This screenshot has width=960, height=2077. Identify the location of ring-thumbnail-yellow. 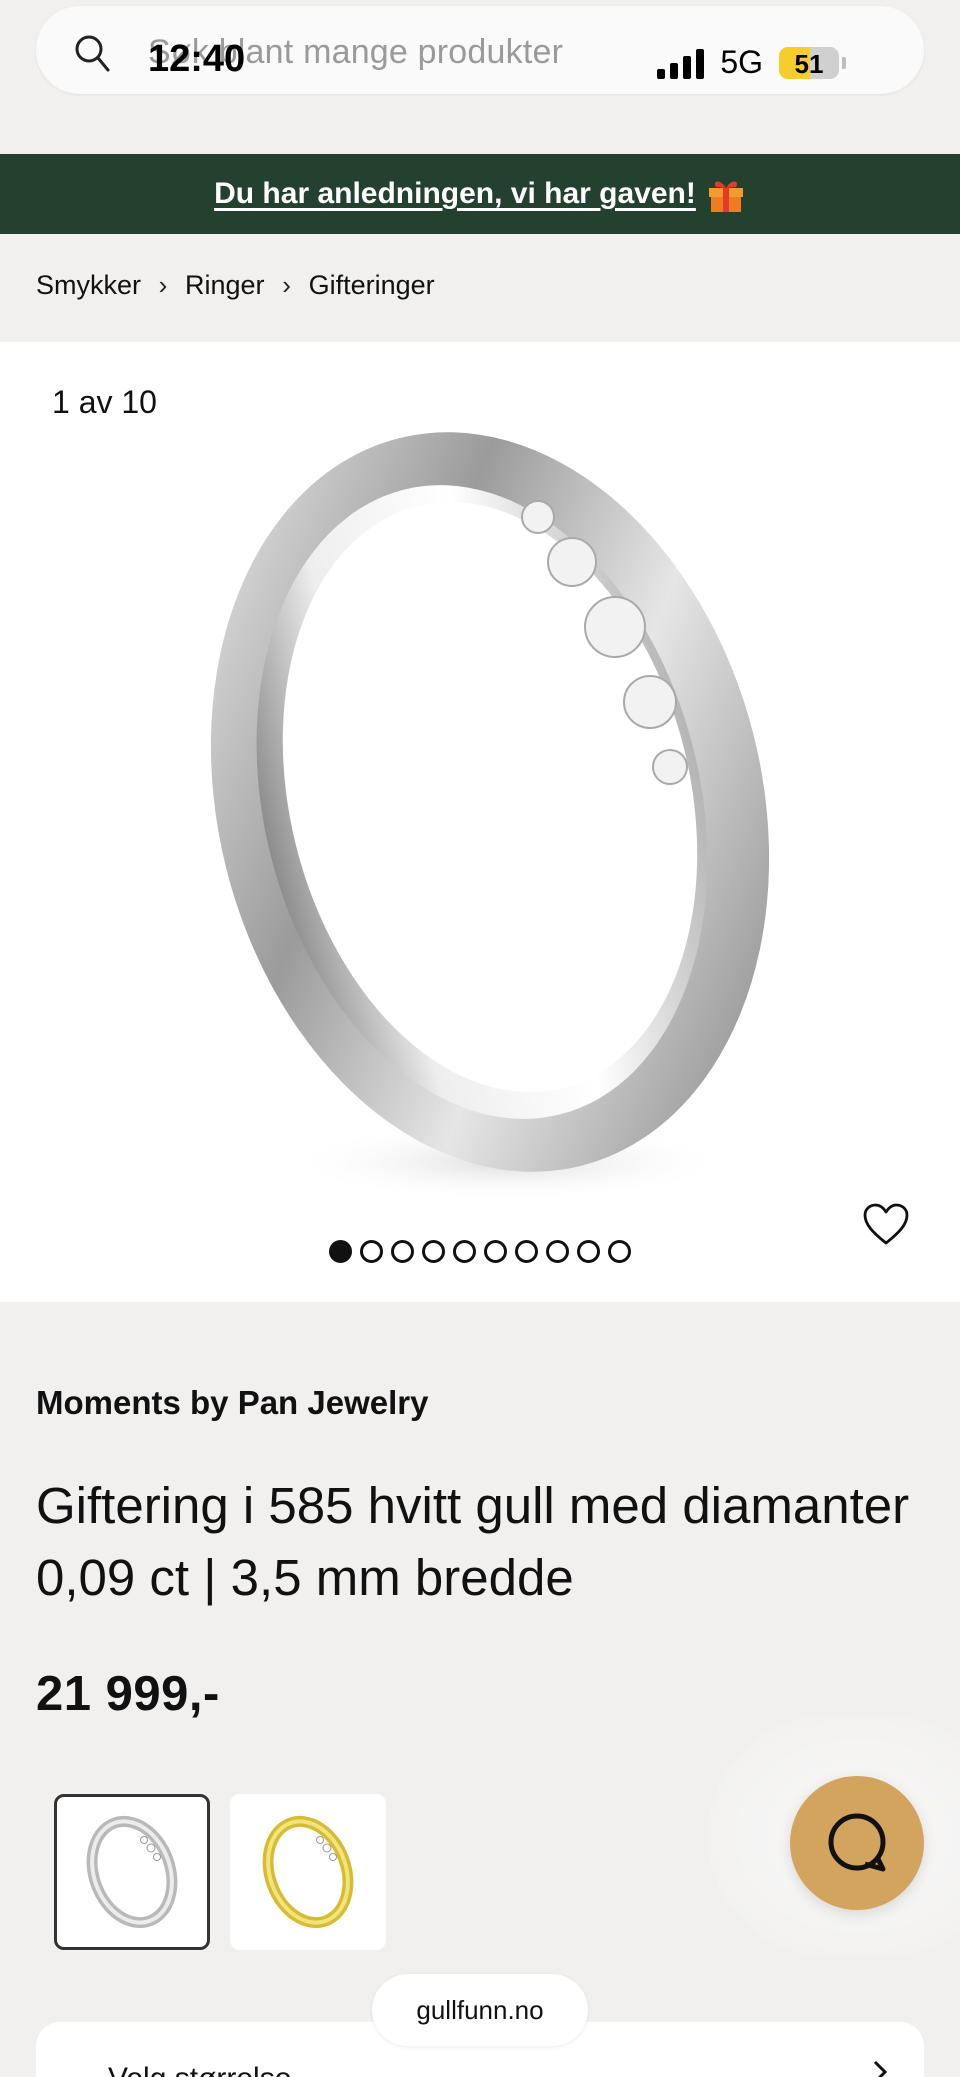
(308, 1872).